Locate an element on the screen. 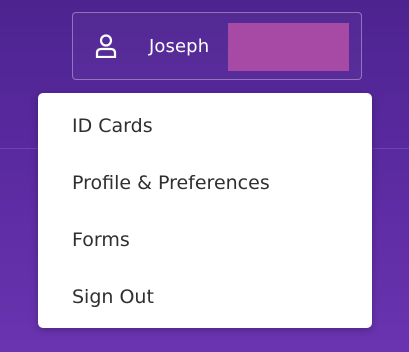  menu-item-sign-out: Sign Out is located at coordinates (205, 297).